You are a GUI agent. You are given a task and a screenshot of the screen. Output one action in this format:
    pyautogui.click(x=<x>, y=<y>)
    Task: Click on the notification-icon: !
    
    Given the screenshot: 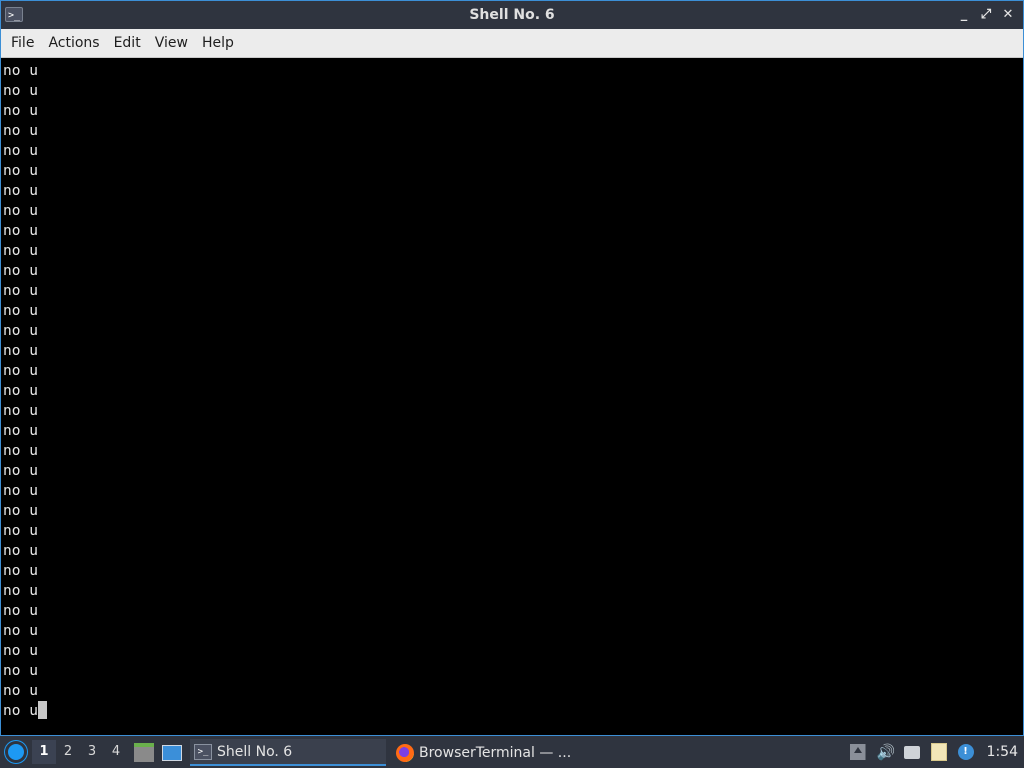 What is the action you would take?
    pyautogui.click(x=965, y=752)
    